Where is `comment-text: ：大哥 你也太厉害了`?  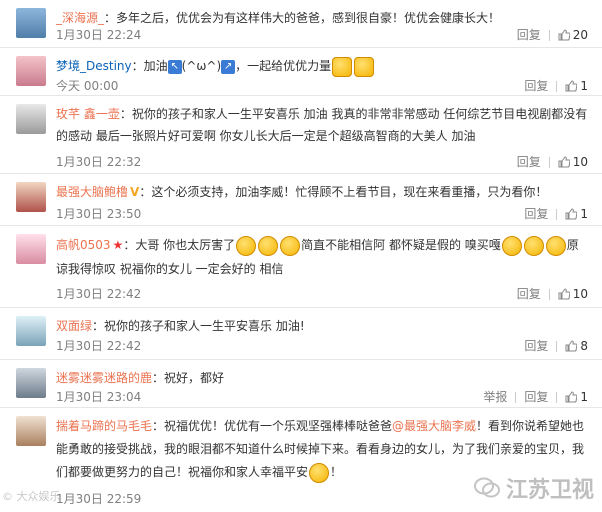 comment-text: ：大哥 你也太厉害了 is located at coordinates (179, 245).